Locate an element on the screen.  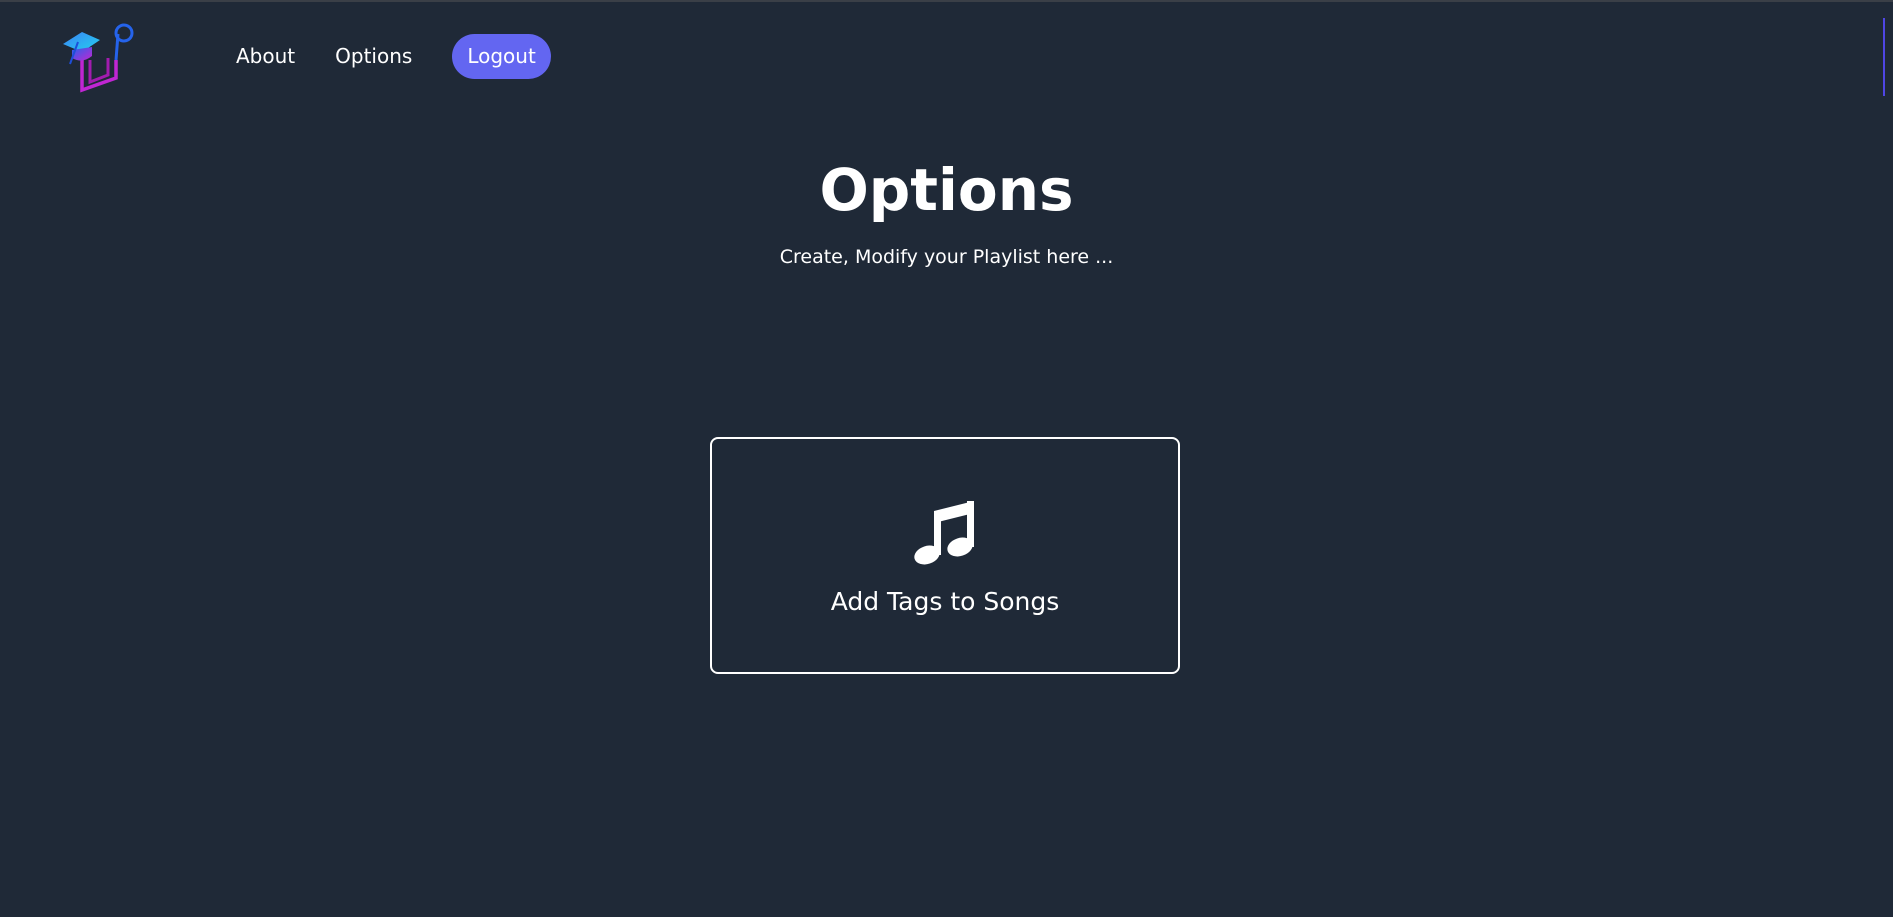
logo-icon is located at coordinates (102, 57).